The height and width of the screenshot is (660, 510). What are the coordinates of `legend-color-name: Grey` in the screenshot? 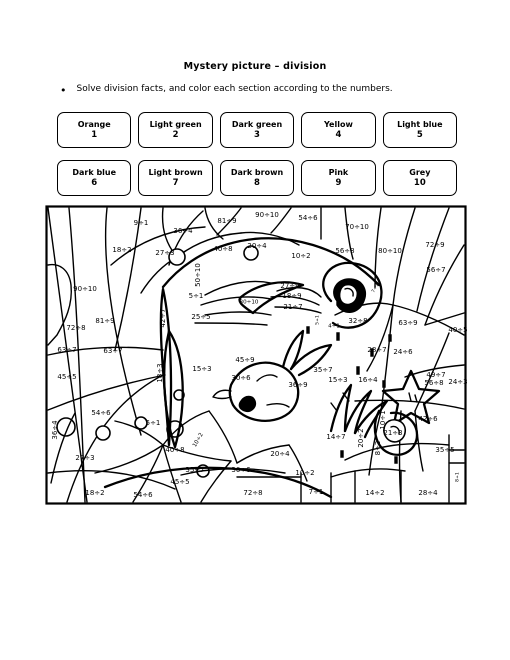 It's located at (420, 172).